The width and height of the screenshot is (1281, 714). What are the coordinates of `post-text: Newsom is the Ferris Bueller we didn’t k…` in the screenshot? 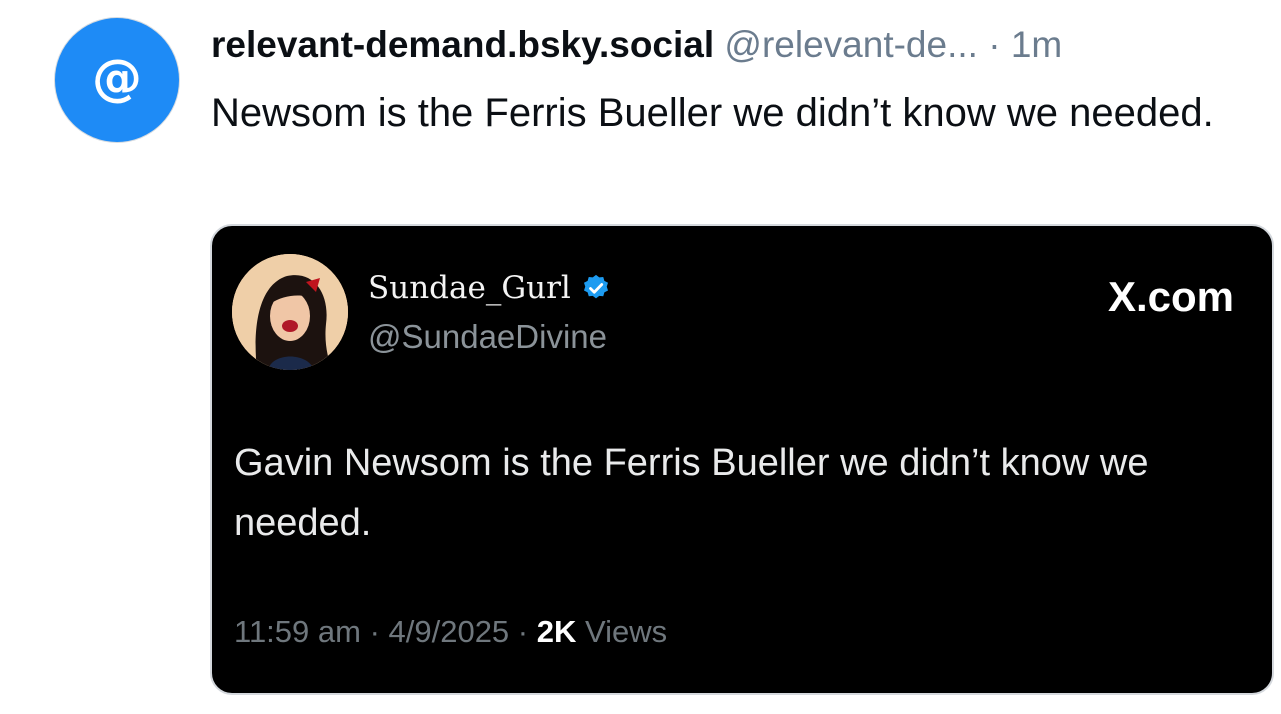 It's located at (712, 113).